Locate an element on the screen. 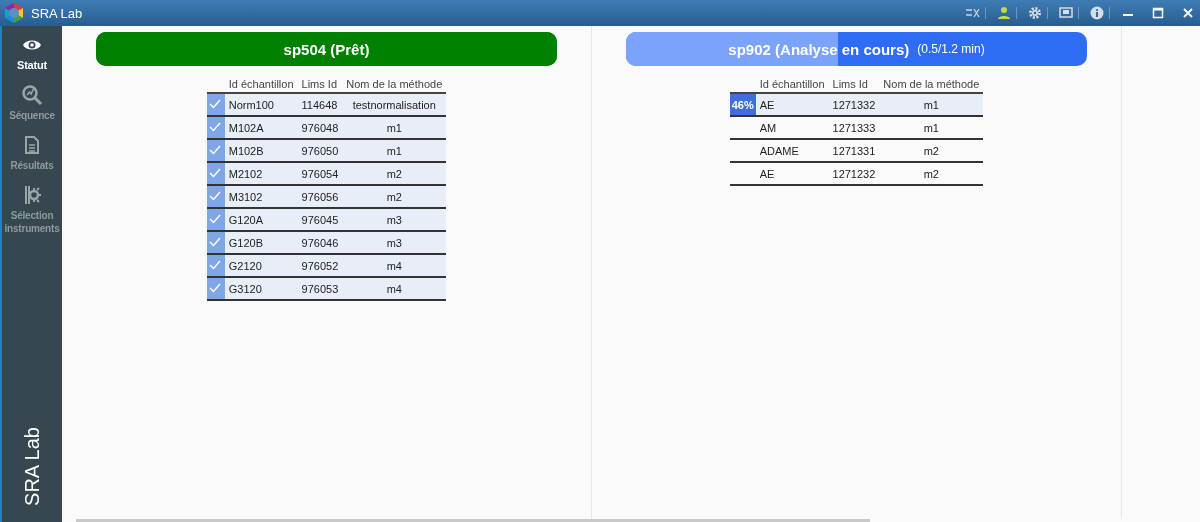 The width and height of the screenshot is (1200, 522). tools-icon is located at coordinates (32, 195).